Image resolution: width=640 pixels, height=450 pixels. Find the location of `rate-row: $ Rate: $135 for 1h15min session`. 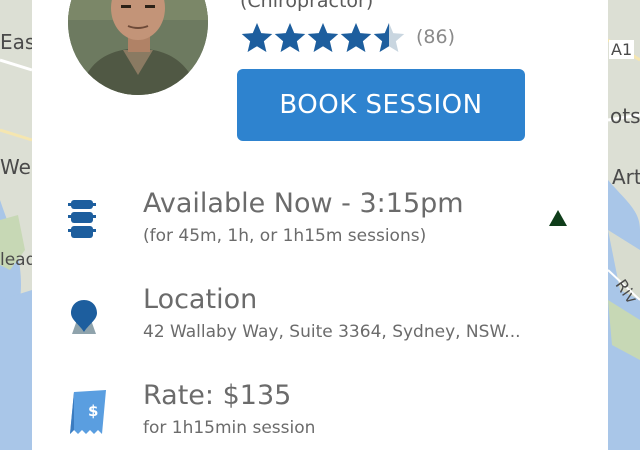

rate-row: $ Rate: $135 for 1h15min session is located at coordinates (320, 413).